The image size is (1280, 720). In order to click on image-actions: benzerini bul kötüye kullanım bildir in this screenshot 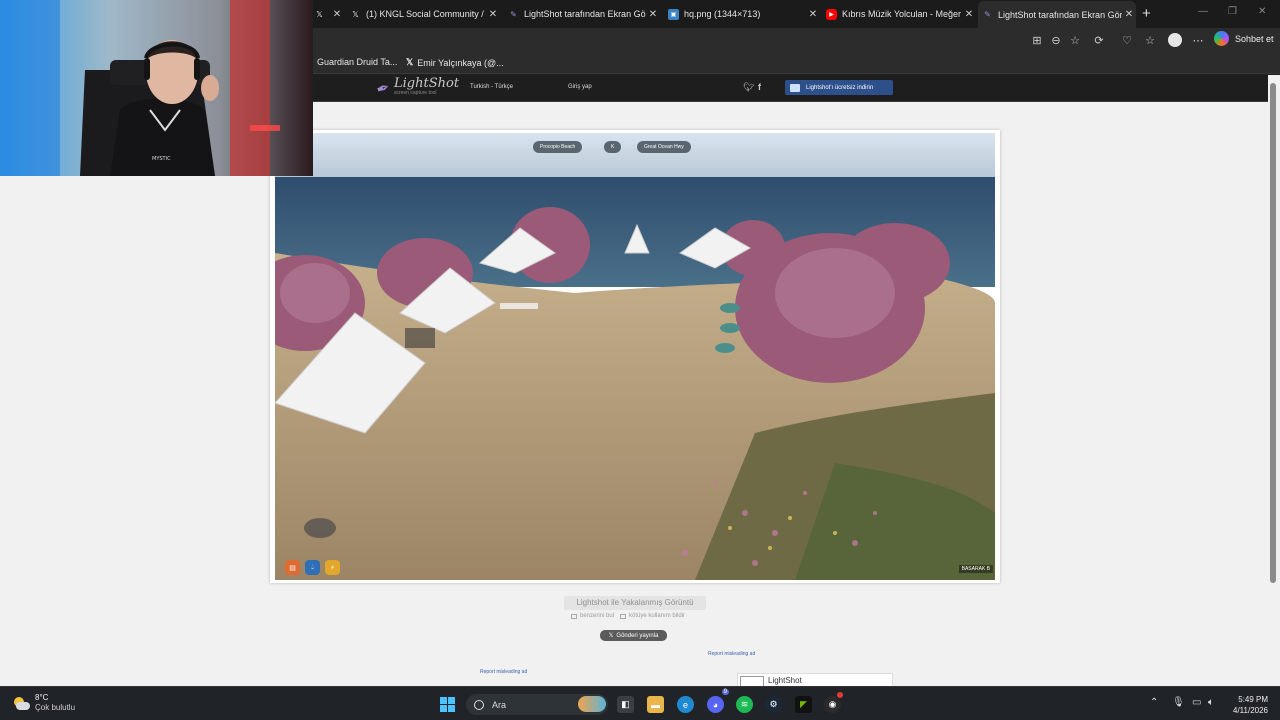, I will do `click(628, 616)`.